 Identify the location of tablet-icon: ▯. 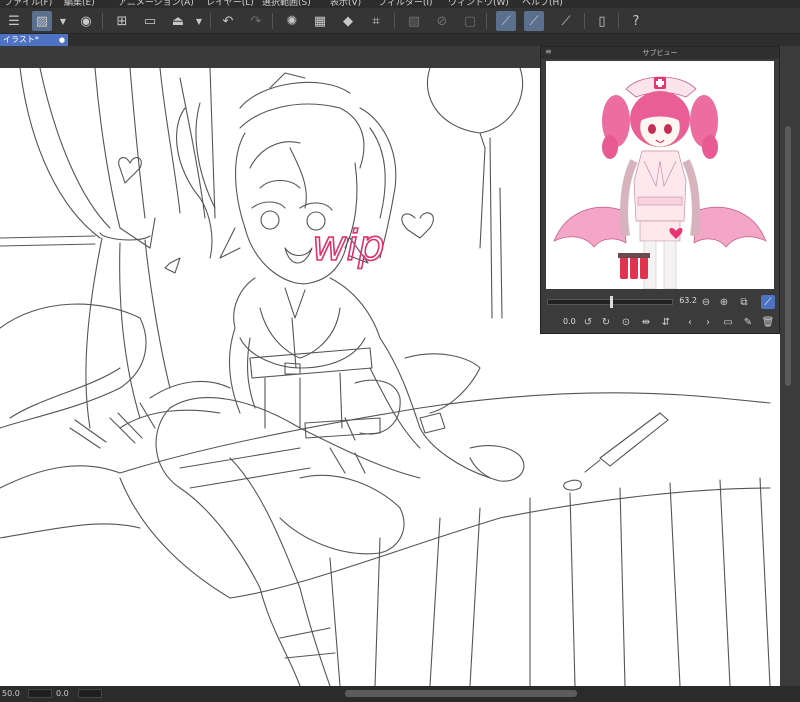
(602, 21).